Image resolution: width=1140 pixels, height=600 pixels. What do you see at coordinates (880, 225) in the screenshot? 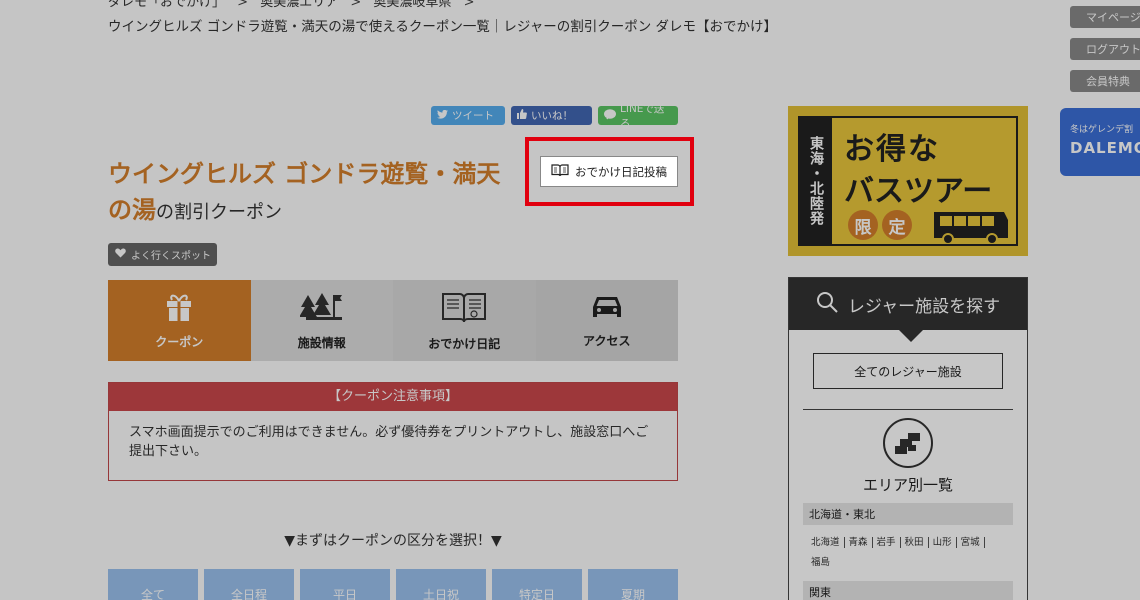
I see `limited-badge: 限 定` at bounding box center [880, 225].